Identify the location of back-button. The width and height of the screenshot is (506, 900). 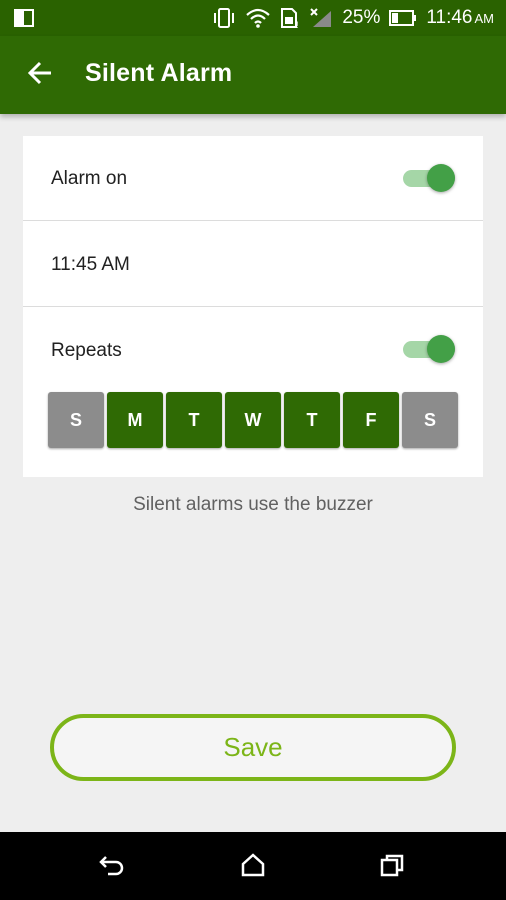
(40, 75).